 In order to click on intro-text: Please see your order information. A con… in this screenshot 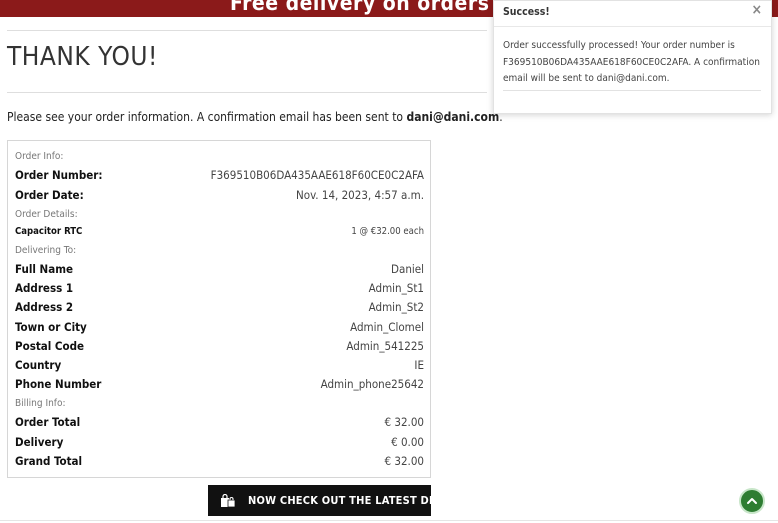, I will do `click(207, 117)`.